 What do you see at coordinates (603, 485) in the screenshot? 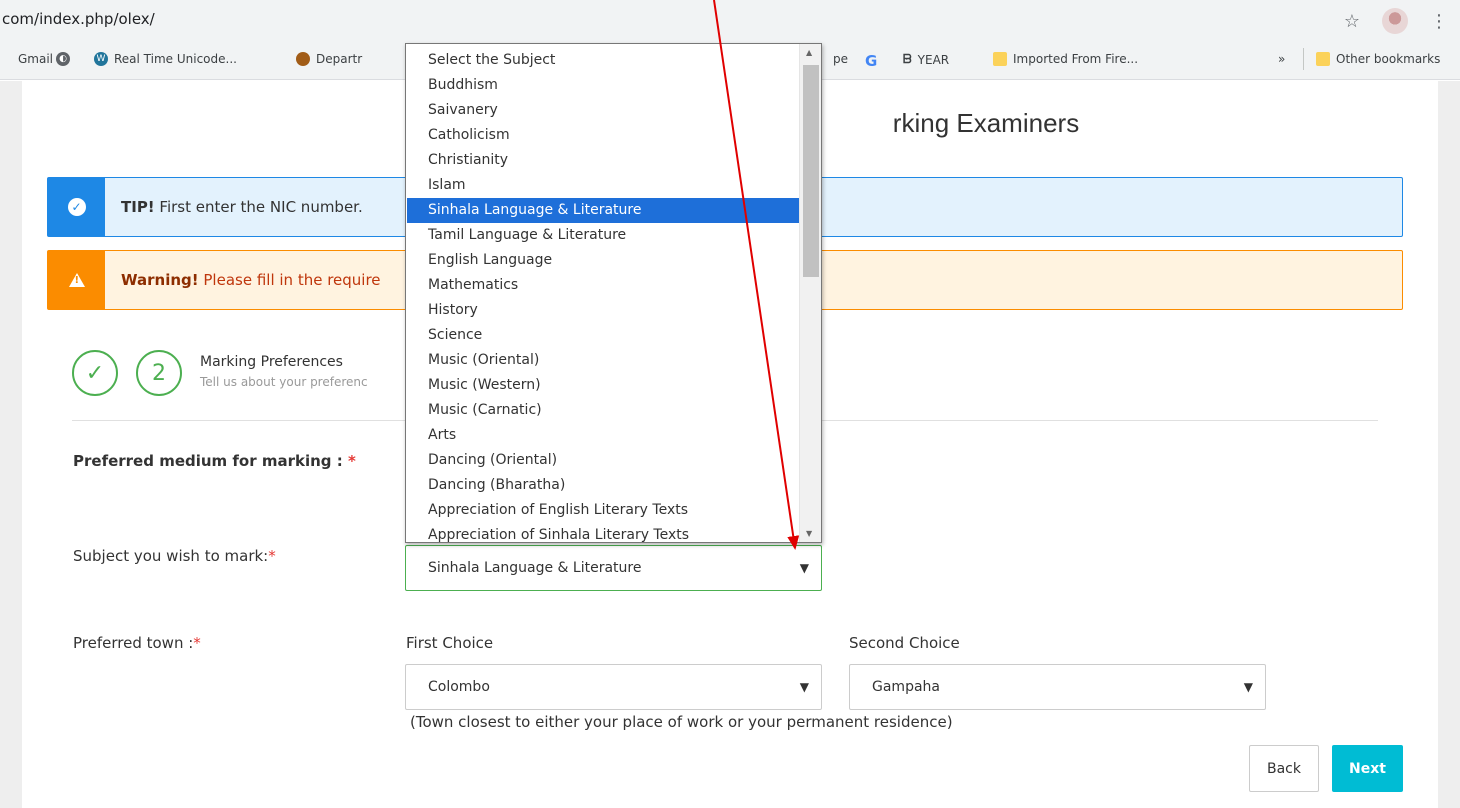
I see `dropdown-option: Dancing (Bharatha)` at bounding box center [603, 485].